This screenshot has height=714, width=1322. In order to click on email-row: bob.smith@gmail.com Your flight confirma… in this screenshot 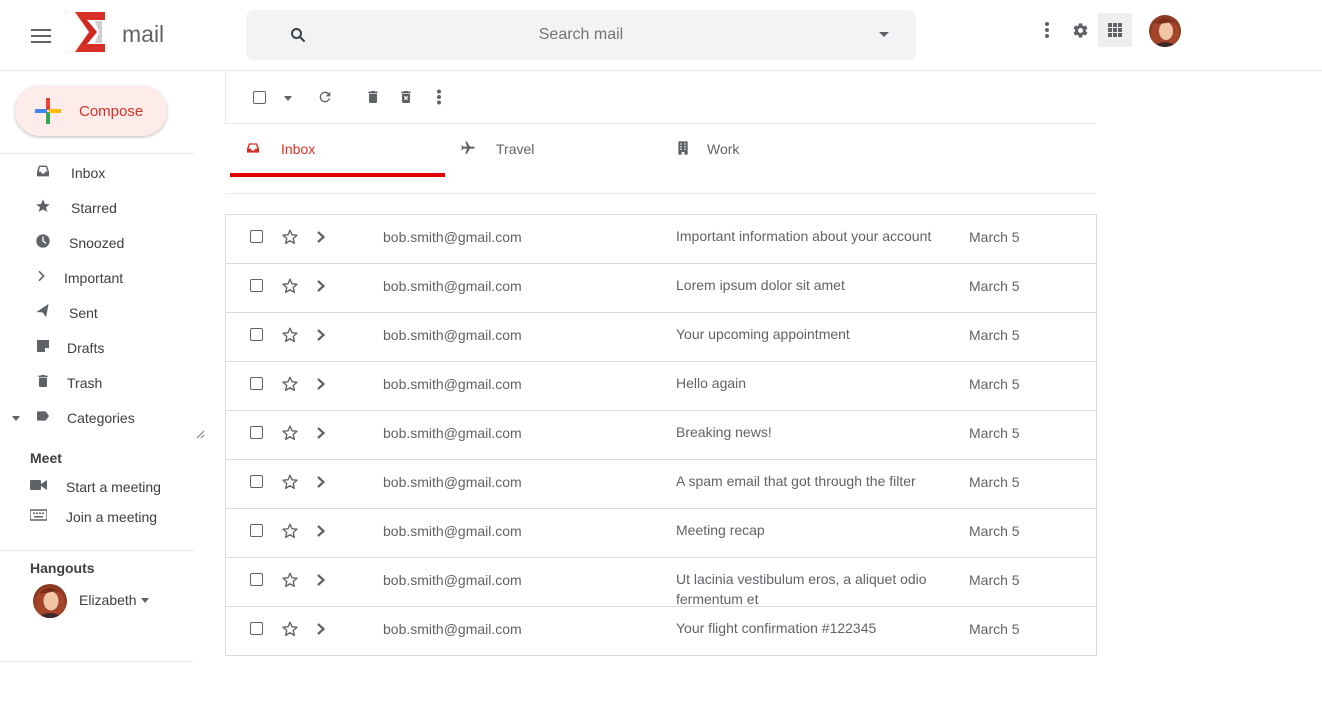, I will do `click(661, 631)`.